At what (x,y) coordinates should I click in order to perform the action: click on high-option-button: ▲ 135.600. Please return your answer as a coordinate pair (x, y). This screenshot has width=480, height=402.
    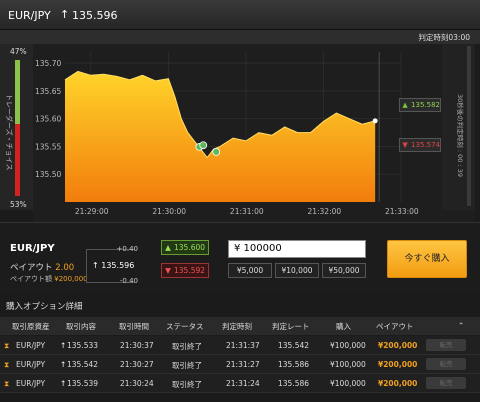
    Looking at the image, I should click on (185, 247).